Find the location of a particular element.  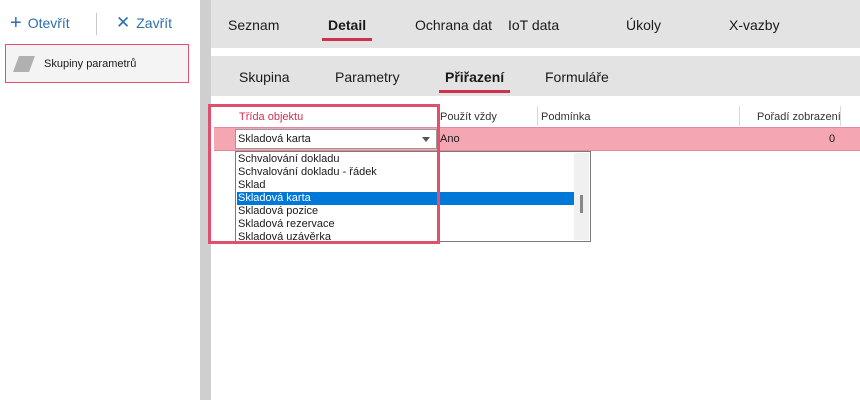

tab-label: Skupina is located at coordinates (264, 77).